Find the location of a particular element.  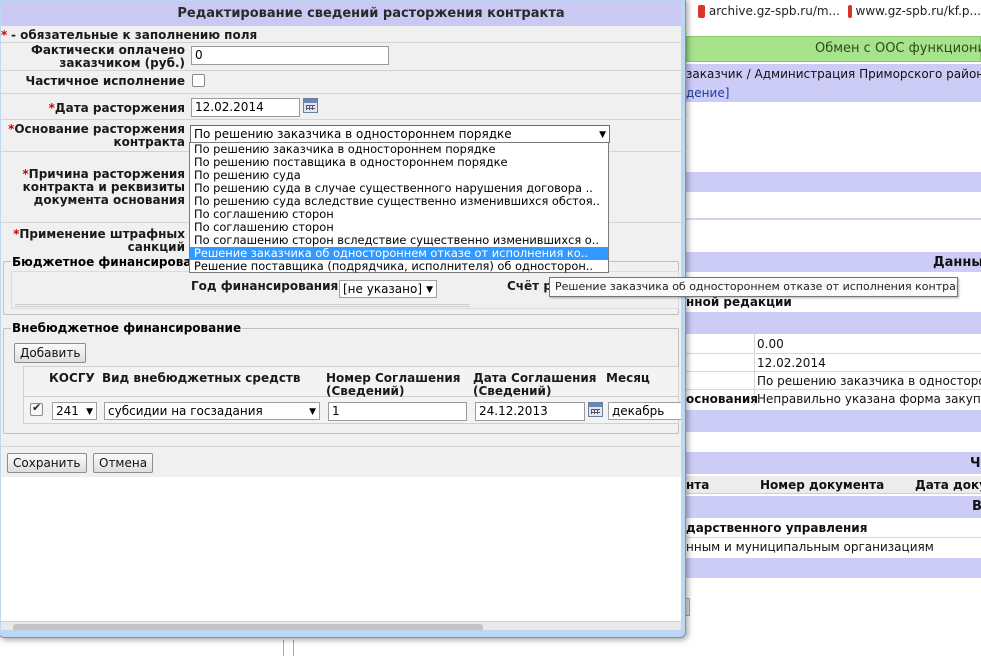

paid-amount-input: 0 is located at coordinates (290, 55).